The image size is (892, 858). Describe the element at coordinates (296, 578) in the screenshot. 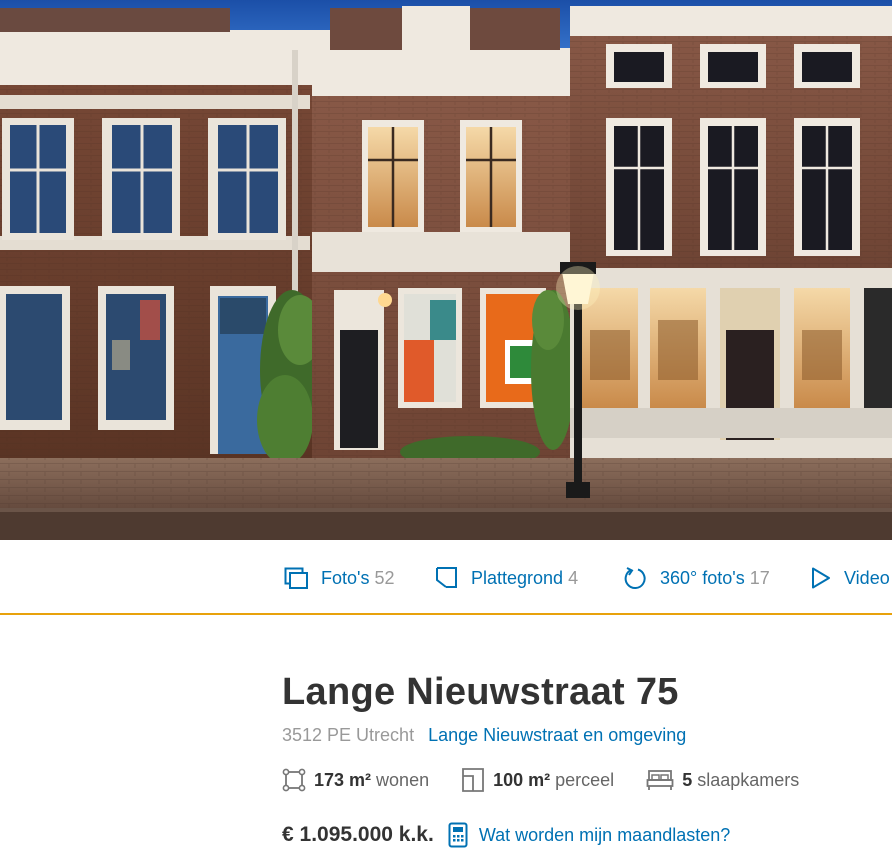

I see `photos-icon` at that location.